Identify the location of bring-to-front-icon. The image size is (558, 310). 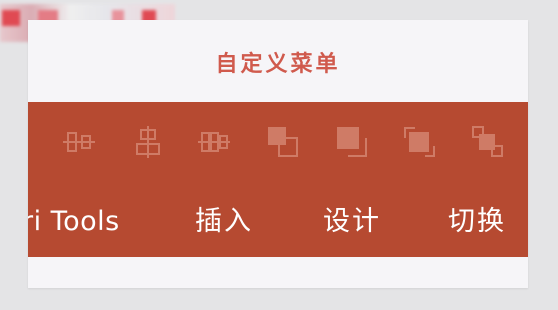
(420, 142).